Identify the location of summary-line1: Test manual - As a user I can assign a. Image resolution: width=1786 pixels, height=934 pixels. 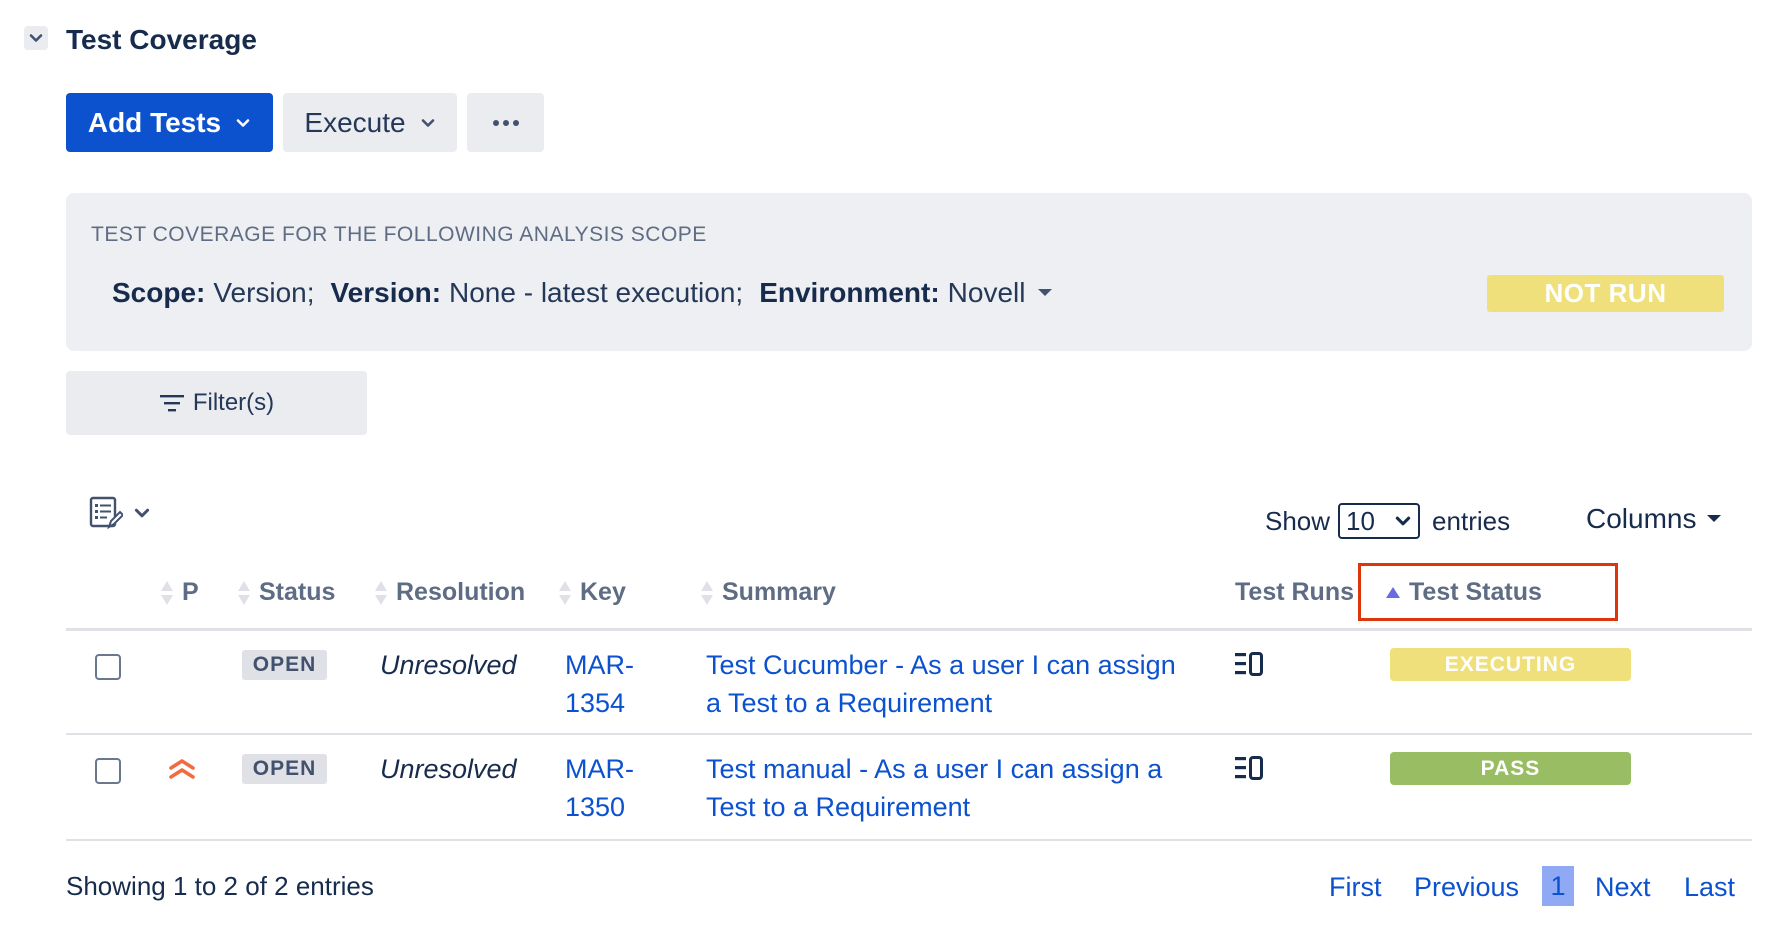
(934, 769).